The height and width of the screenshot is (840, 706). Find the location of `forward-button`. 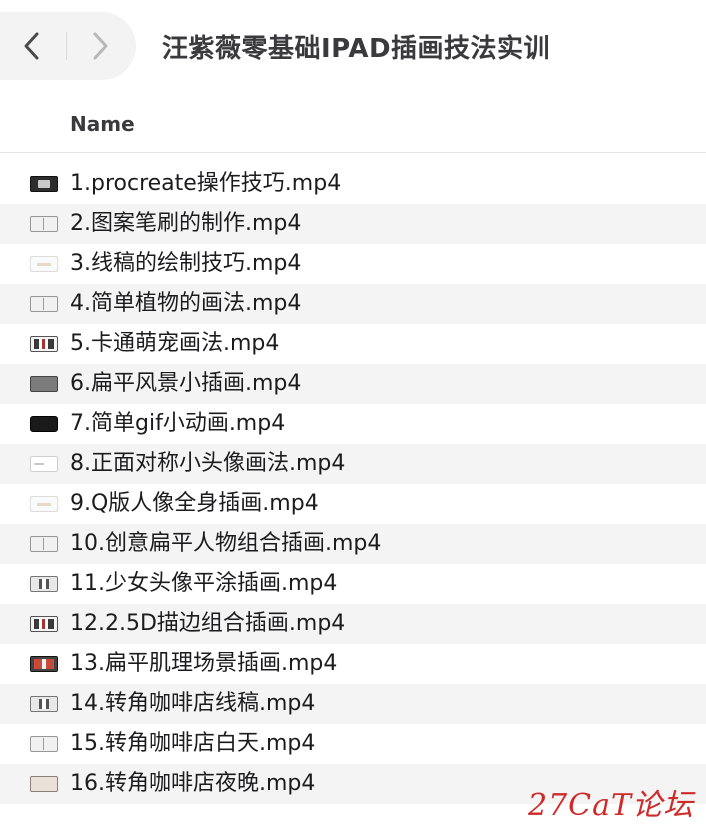

forward-button is located at coordinates (100, 46).